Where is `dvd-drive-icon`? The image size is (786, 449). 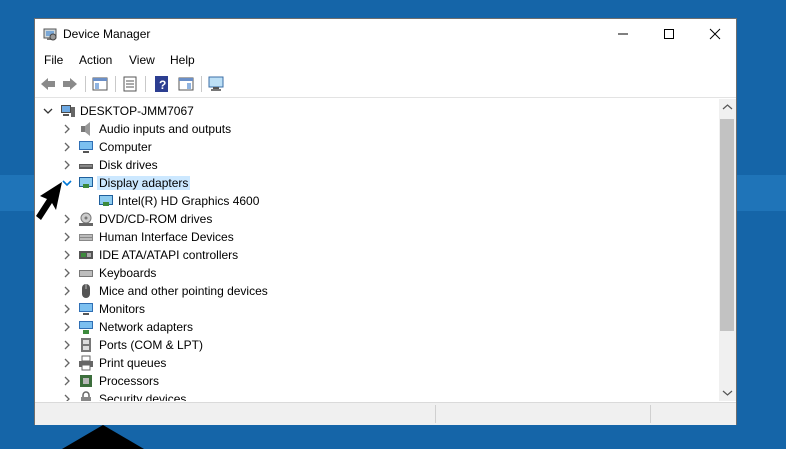
dvd-drive-icon is located at coordinates (86, 219).